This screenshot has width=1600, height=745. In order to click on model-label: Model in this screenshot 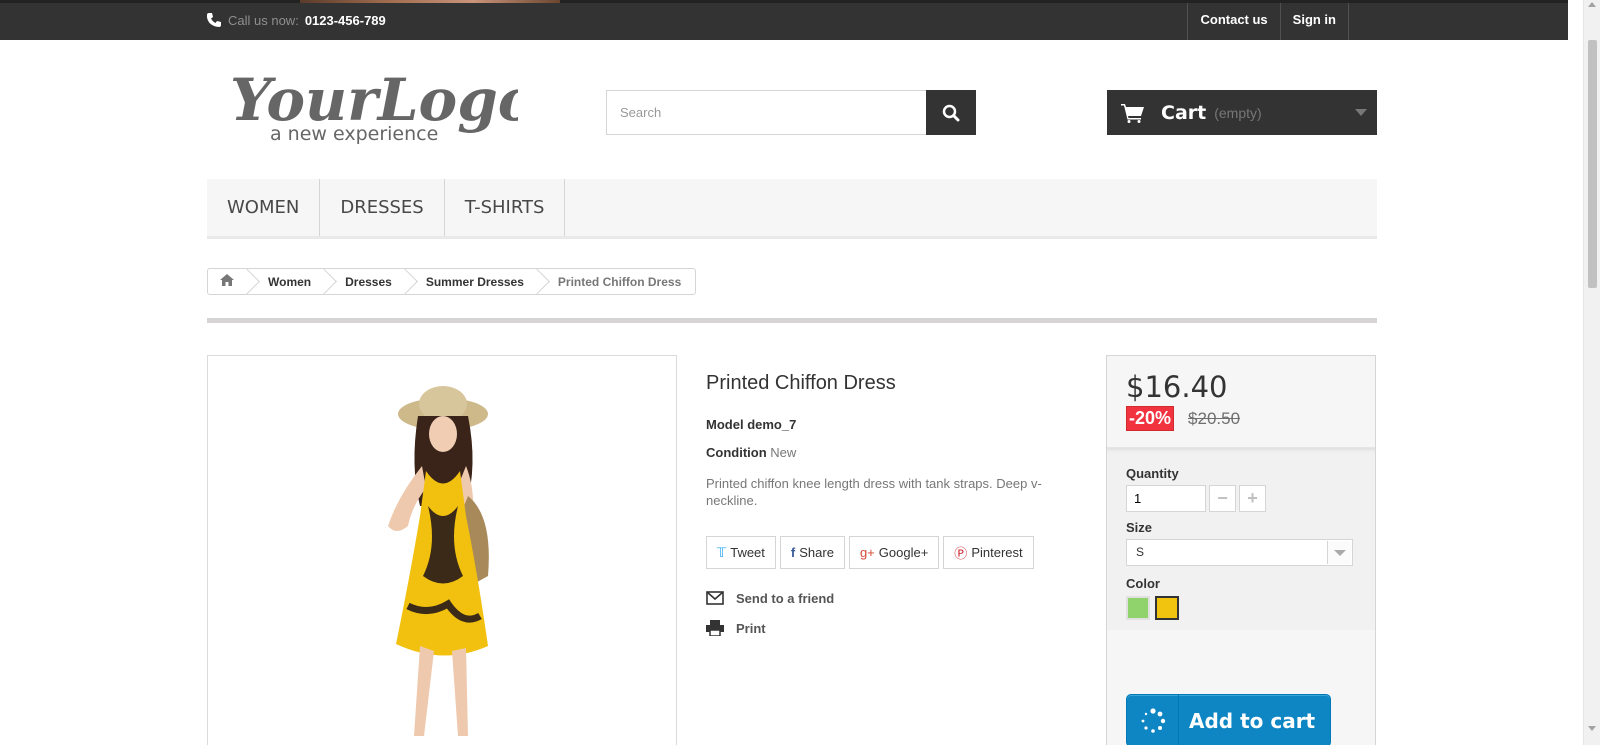, I will do `click(725, 424)`.